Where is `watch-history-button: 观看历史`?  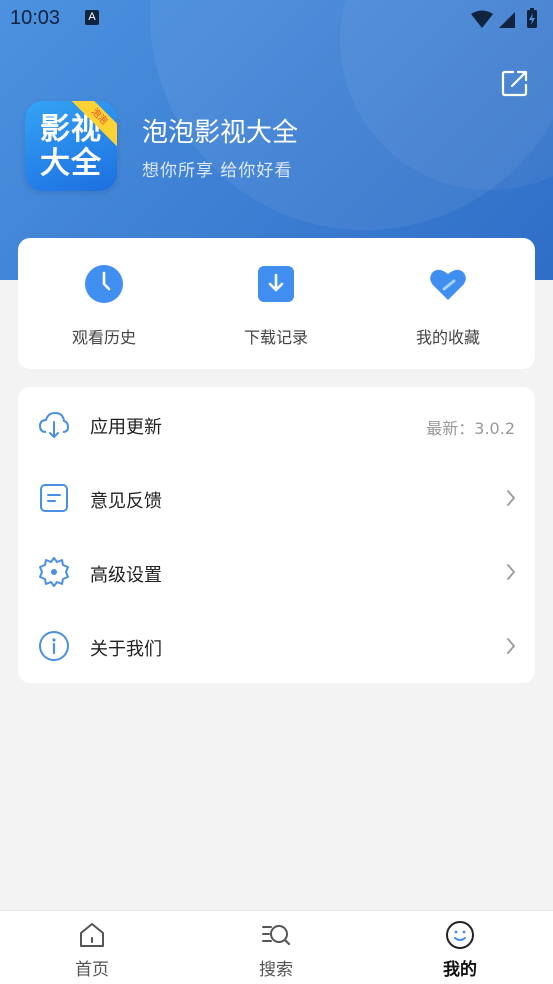 watch-history-button: 观看历史 is located at coordinates (104, 303).